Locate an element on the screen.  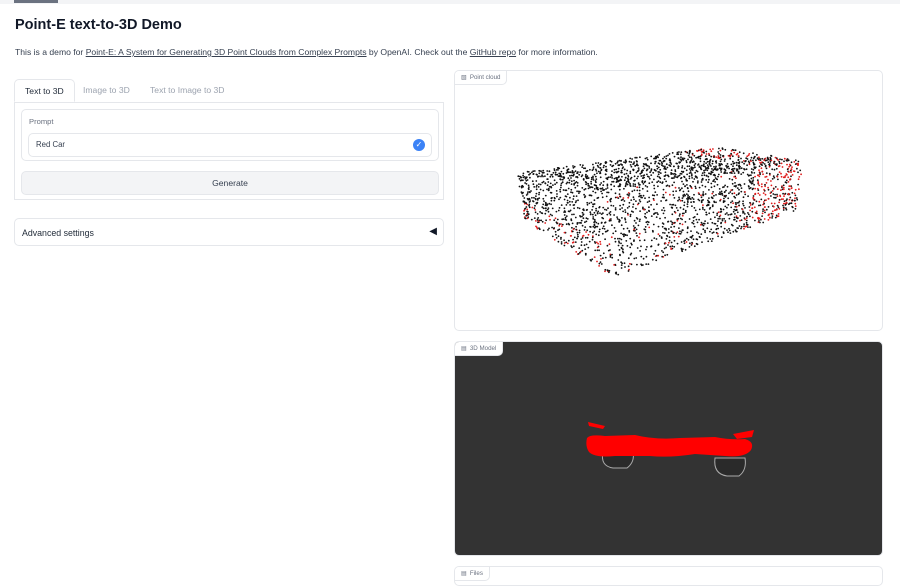
car-fragment-front is located at coordinates (596, 425).